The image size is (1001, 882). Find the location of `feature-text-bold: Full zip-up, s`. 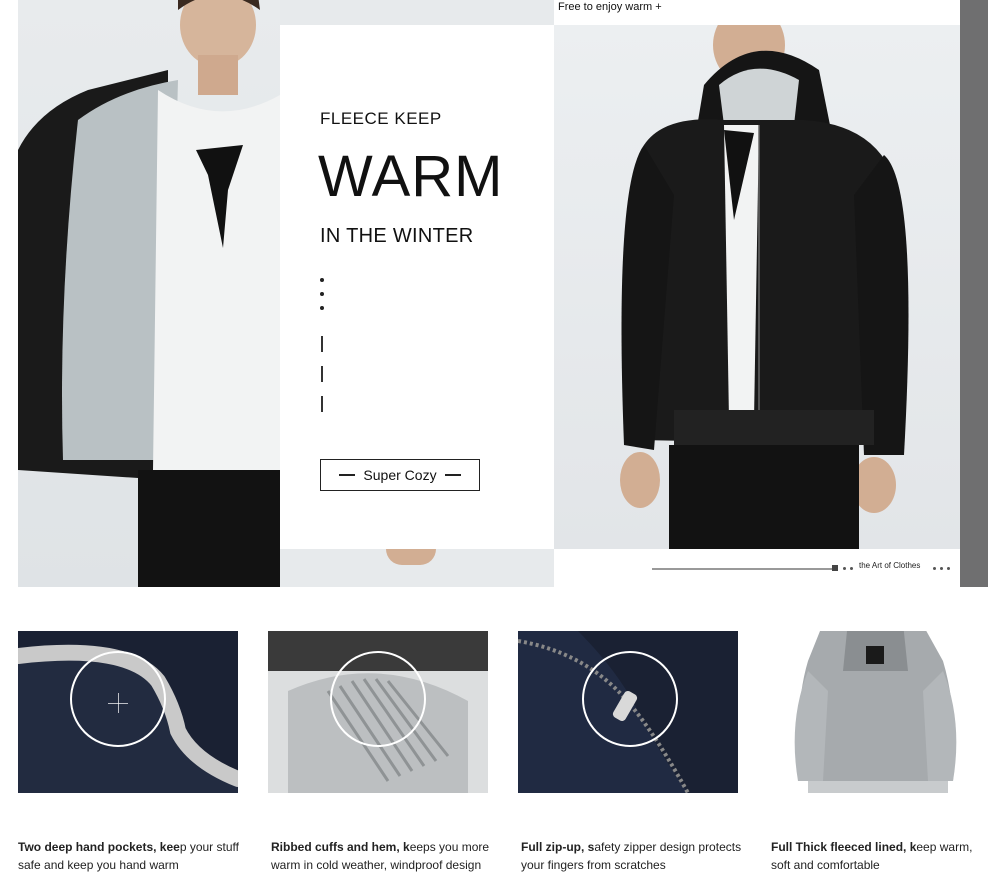

feature-text-bold: Full zip-up, s is located at coordinates (558, 847).